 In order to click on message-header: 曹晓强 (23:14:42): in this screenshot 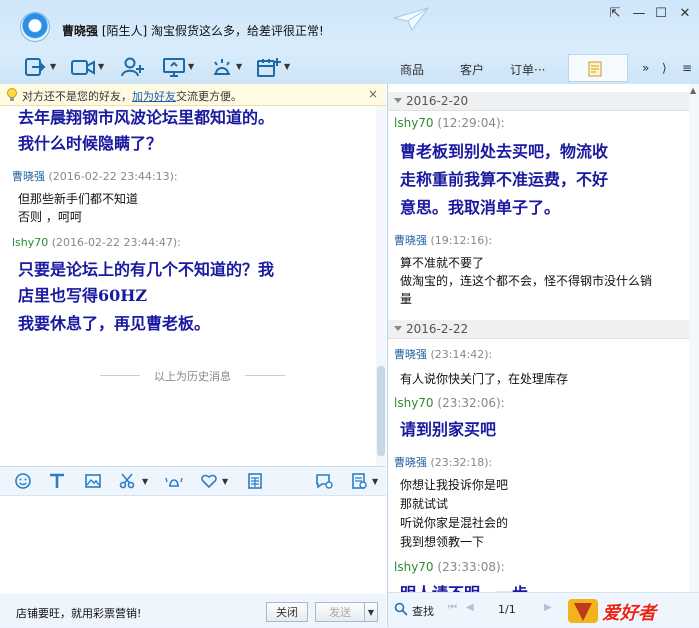, I will do `click(443, 354)`.